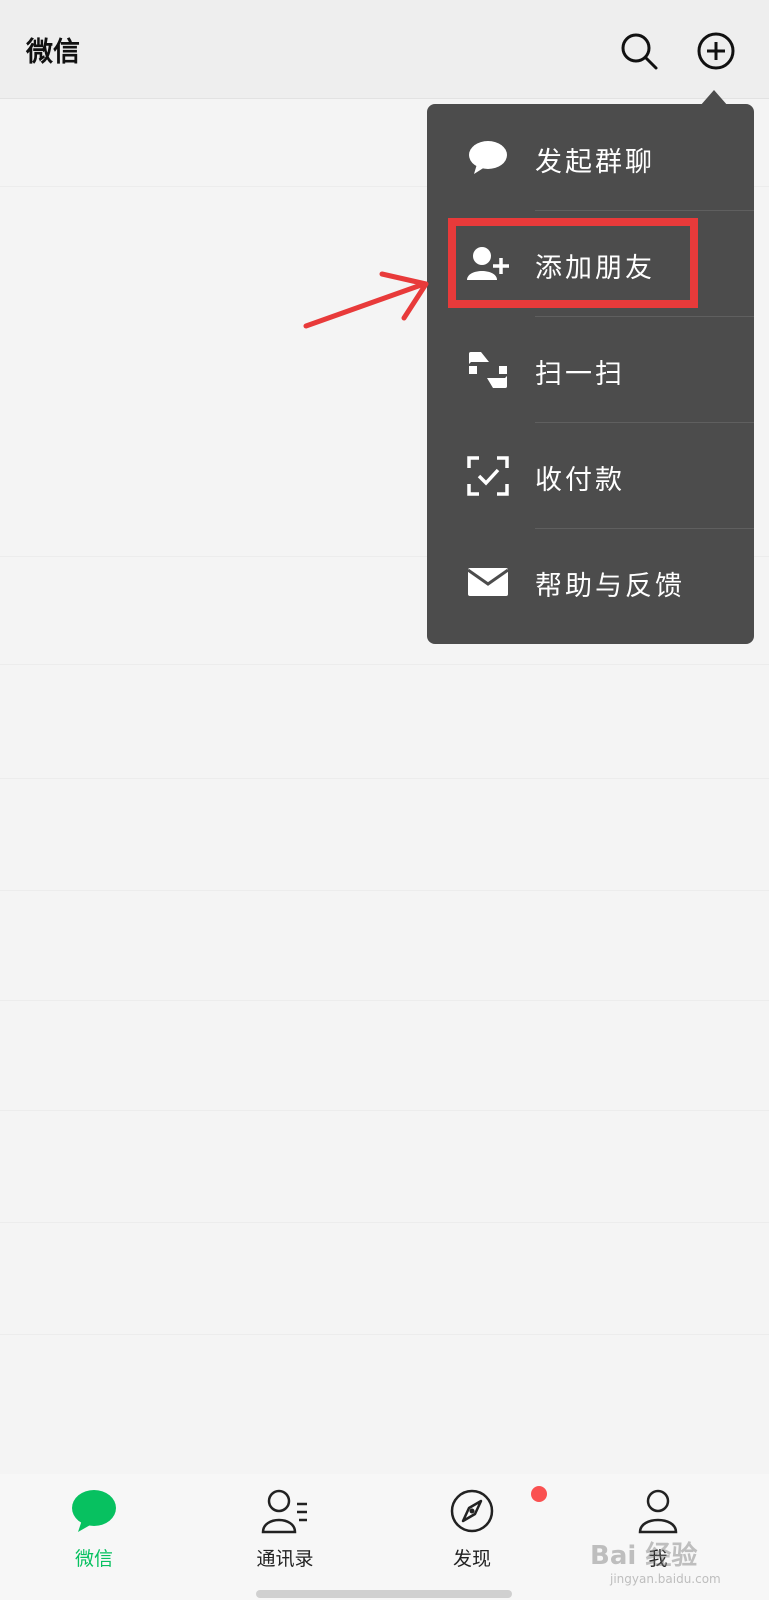 Image resolution: width=769 pixels, height=1600 pixels. I want to click on add-button, so click(716, 51).